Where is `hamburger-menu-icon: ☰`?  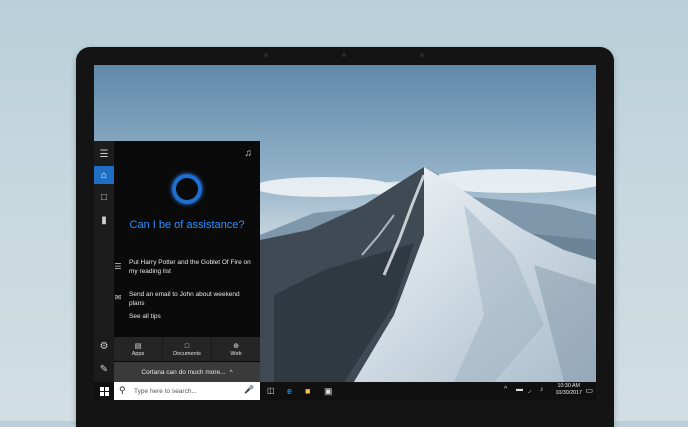
hamburger-menu-icon: ☰ is located at coordinates (104, 154).